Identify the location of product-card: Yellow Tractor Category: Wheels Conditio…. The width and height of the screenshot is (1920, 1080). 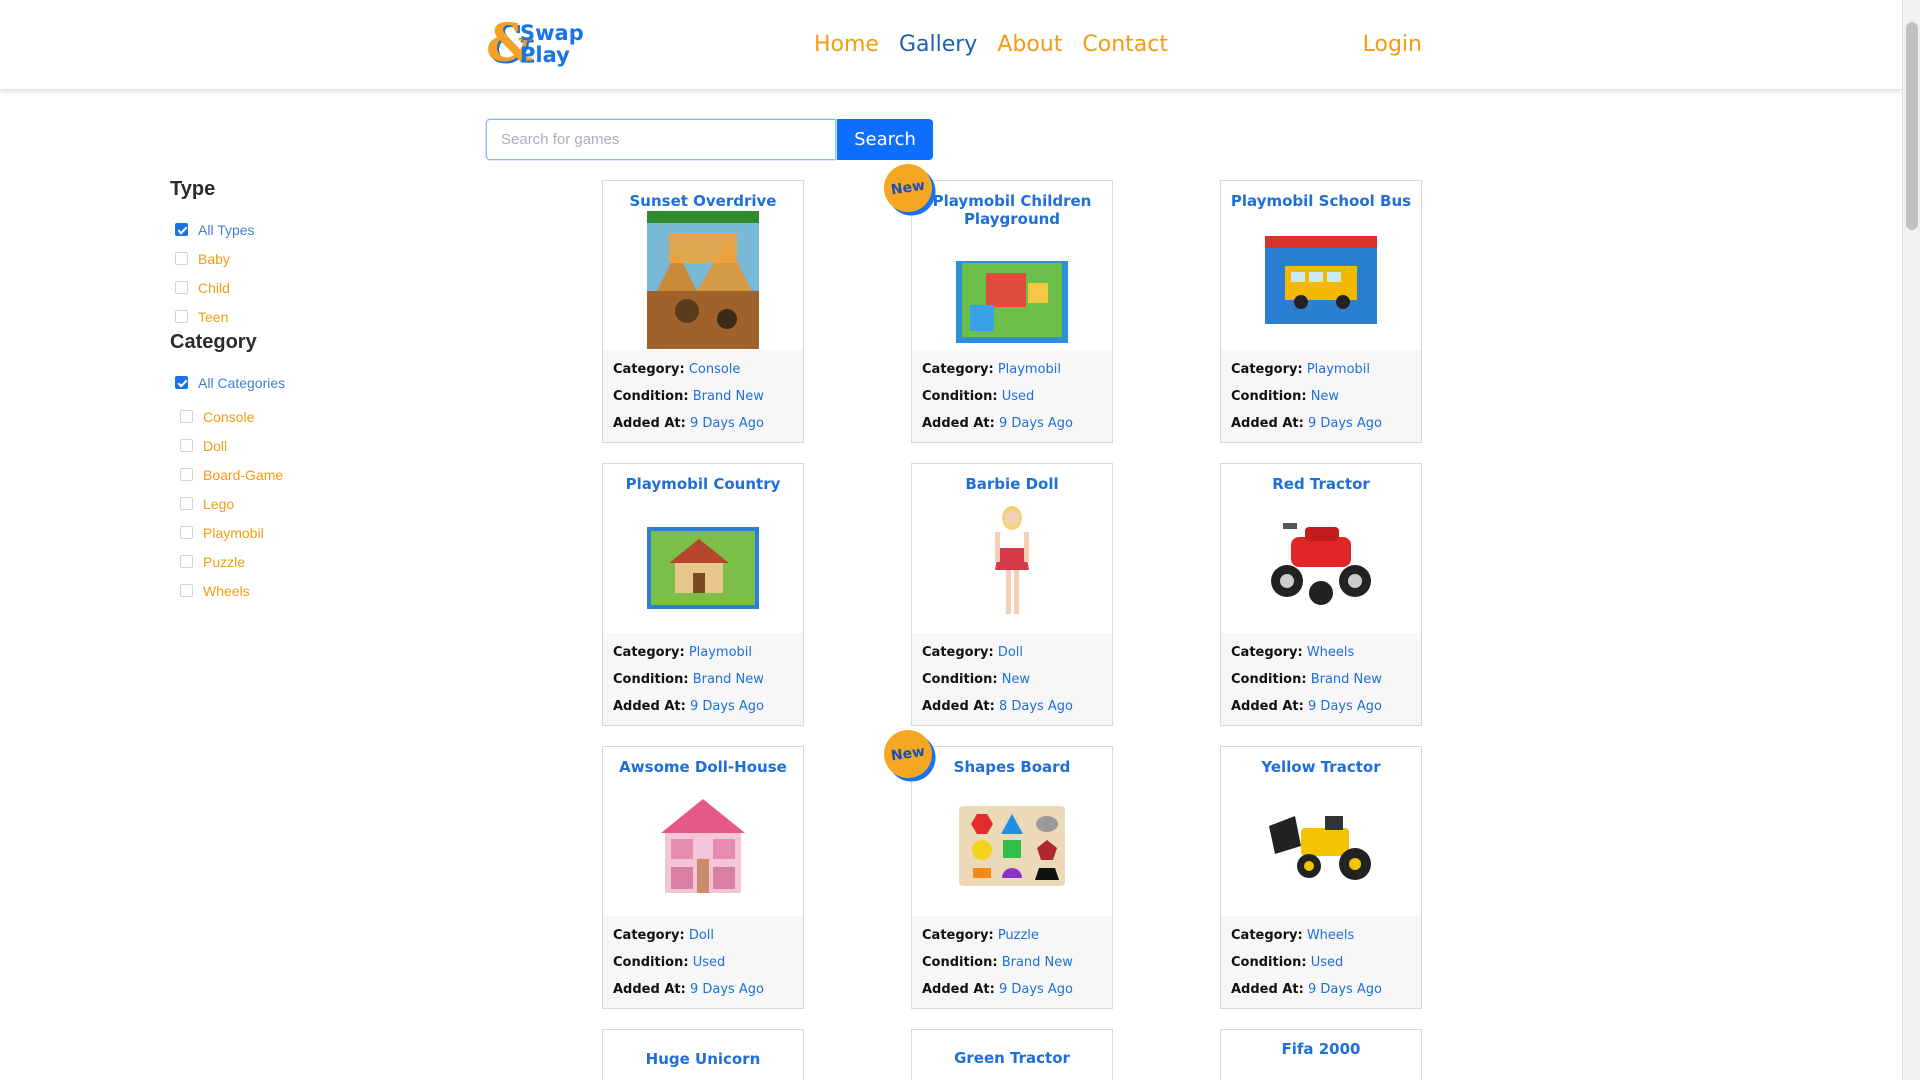
(1321, 877).